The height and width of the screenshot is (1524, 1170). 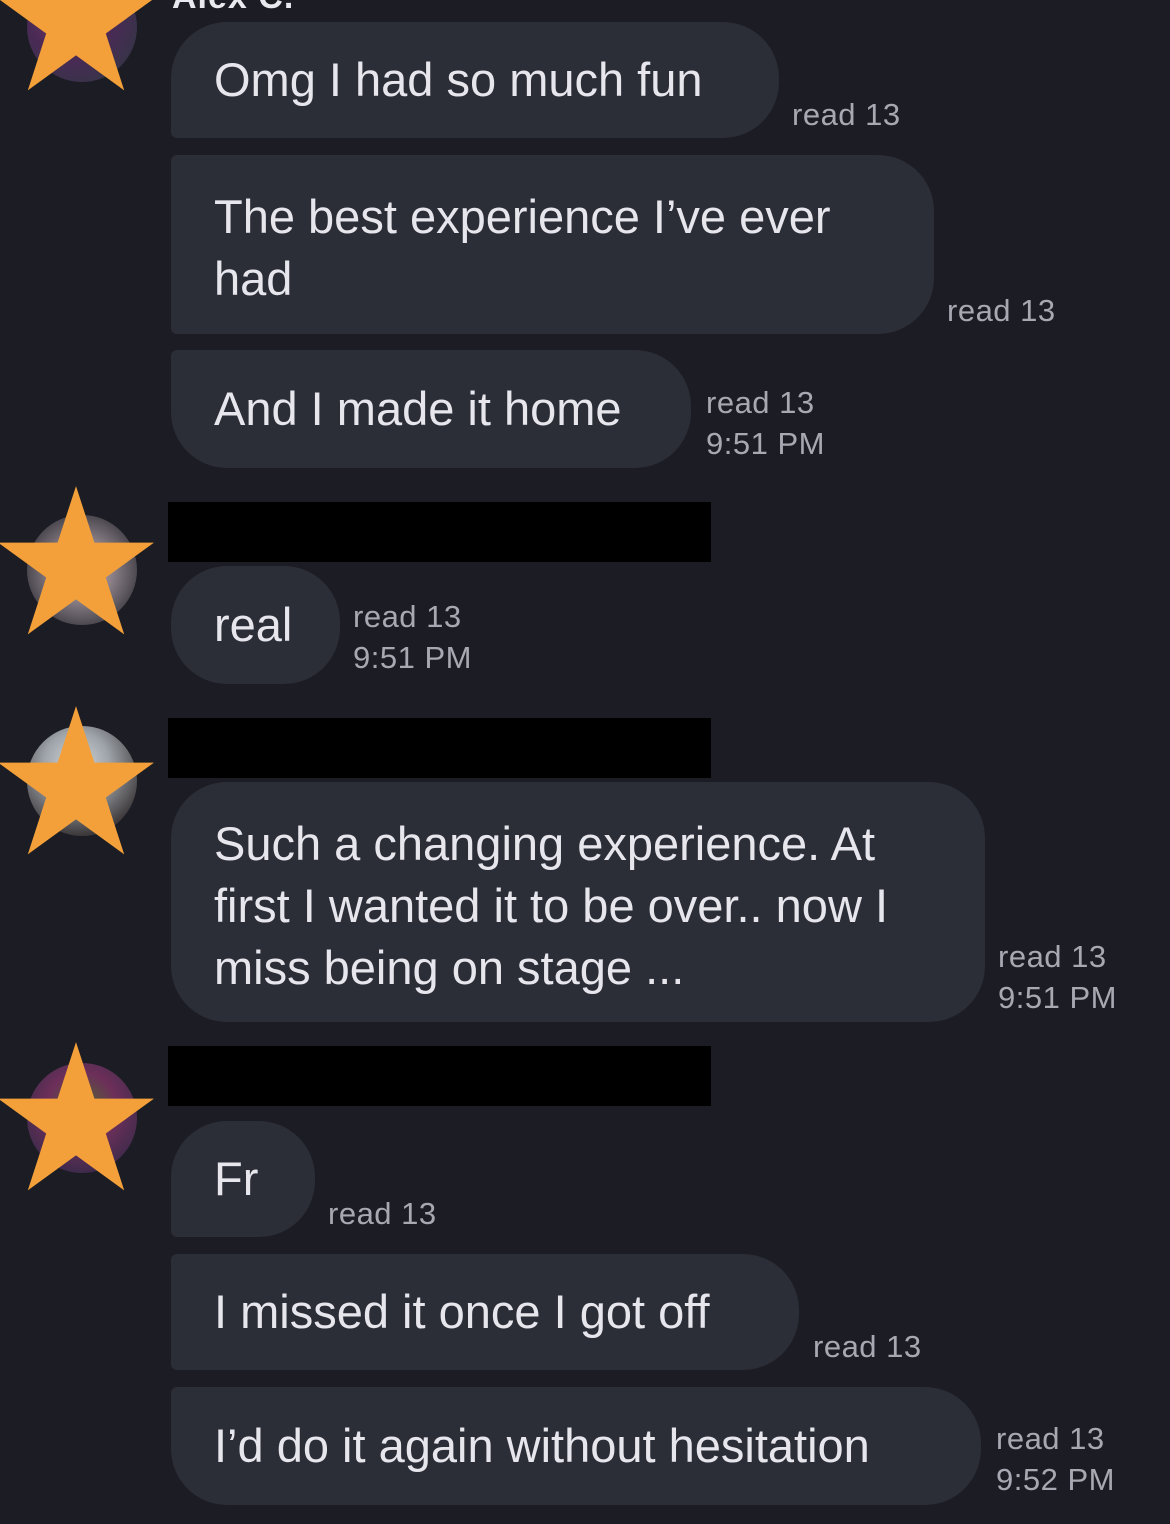 I want to click on message-bubble: real, so click(x=255, y=625).